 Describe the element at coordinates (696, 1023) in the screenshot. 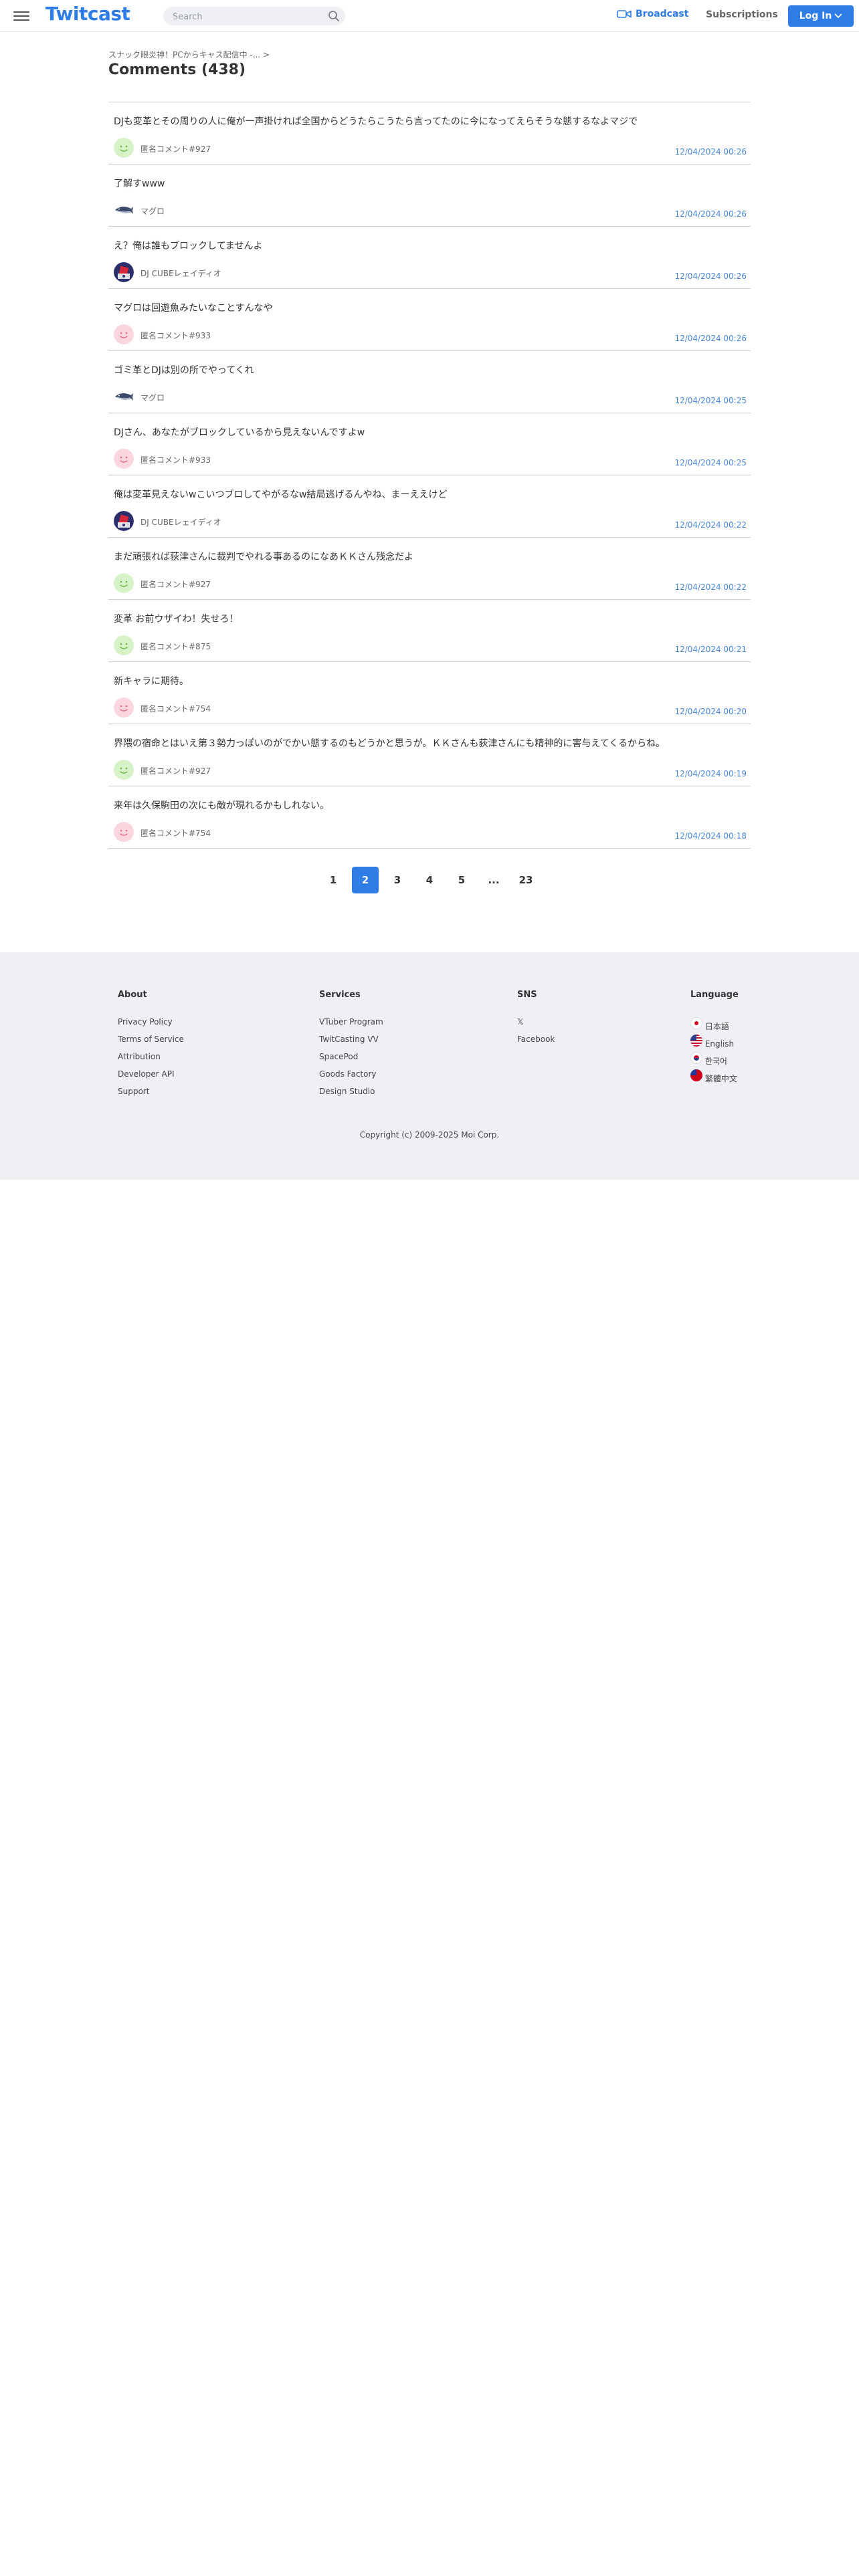

I see `japan-flag-icon` at that location.